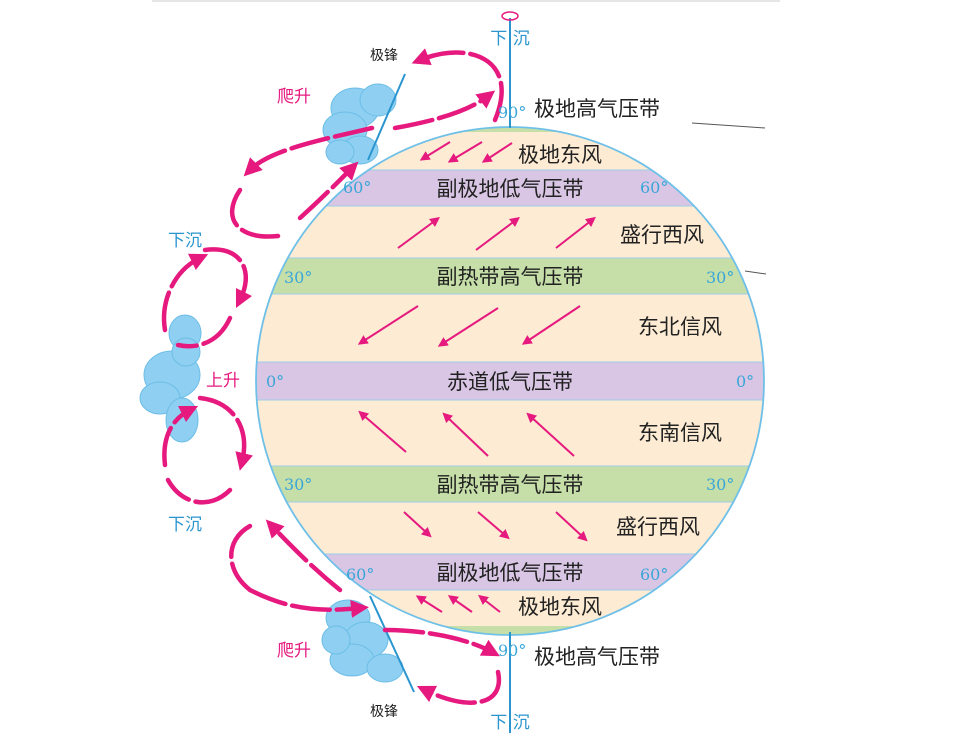 The height and width of the screenshot is (743, 972). What do you see at coordinates (597, 657) in the screenshot?
I see `label-south-polar-high: 极地高气压带` at bounding box center [597, 657].